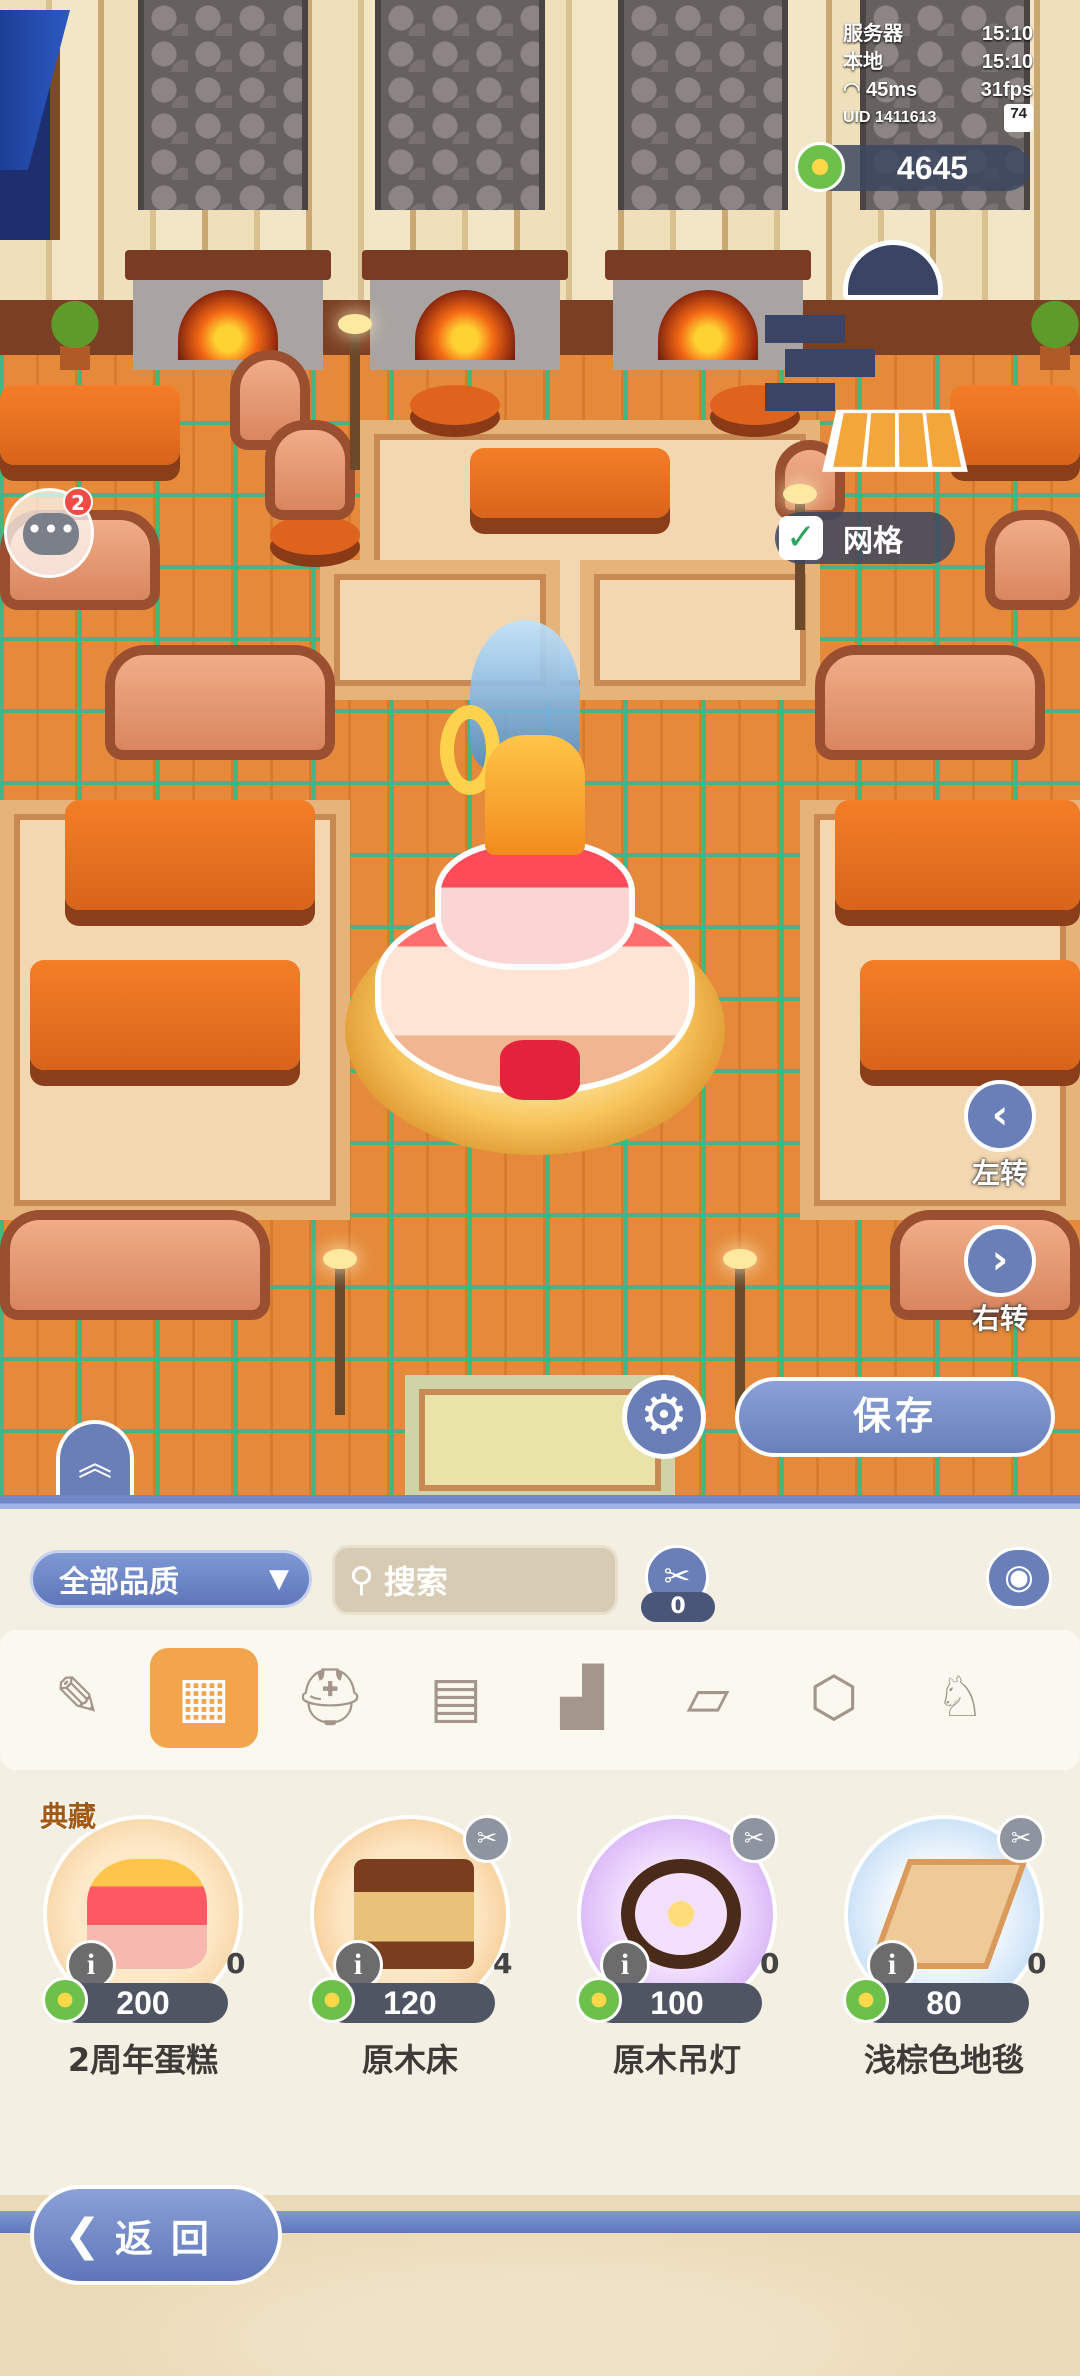  Describe the element at coordinates (895, 1417) in the screenshot. I see `save-button: 保存` at that location.